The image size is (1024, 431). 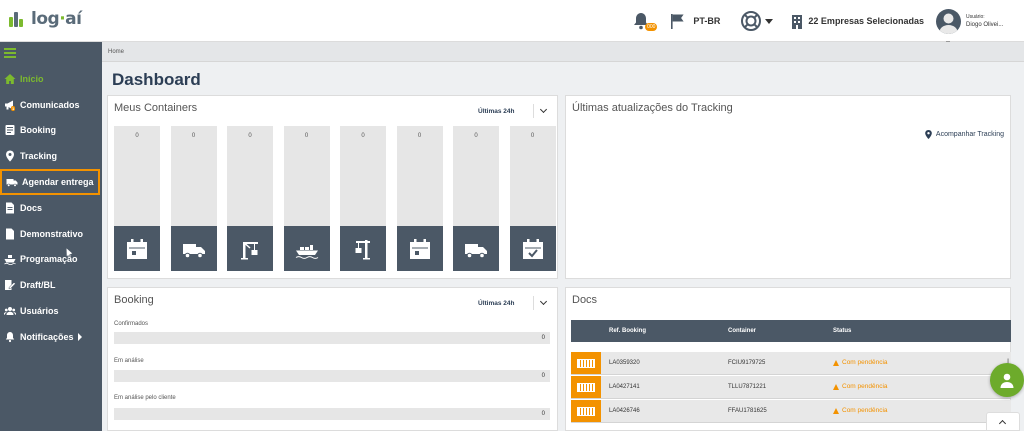 What do you see at coordinates (38, 285) in the screenshot?
I see `sidebar-item-label: Draft/BL` at bounding box center [38, 285].